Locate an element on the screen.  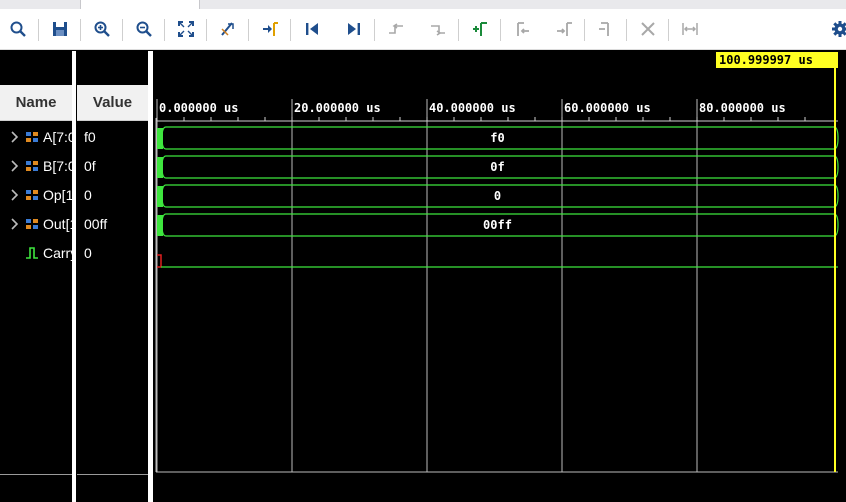
time-tick-label: 0.000000 us is located at coordinates (198, 108).